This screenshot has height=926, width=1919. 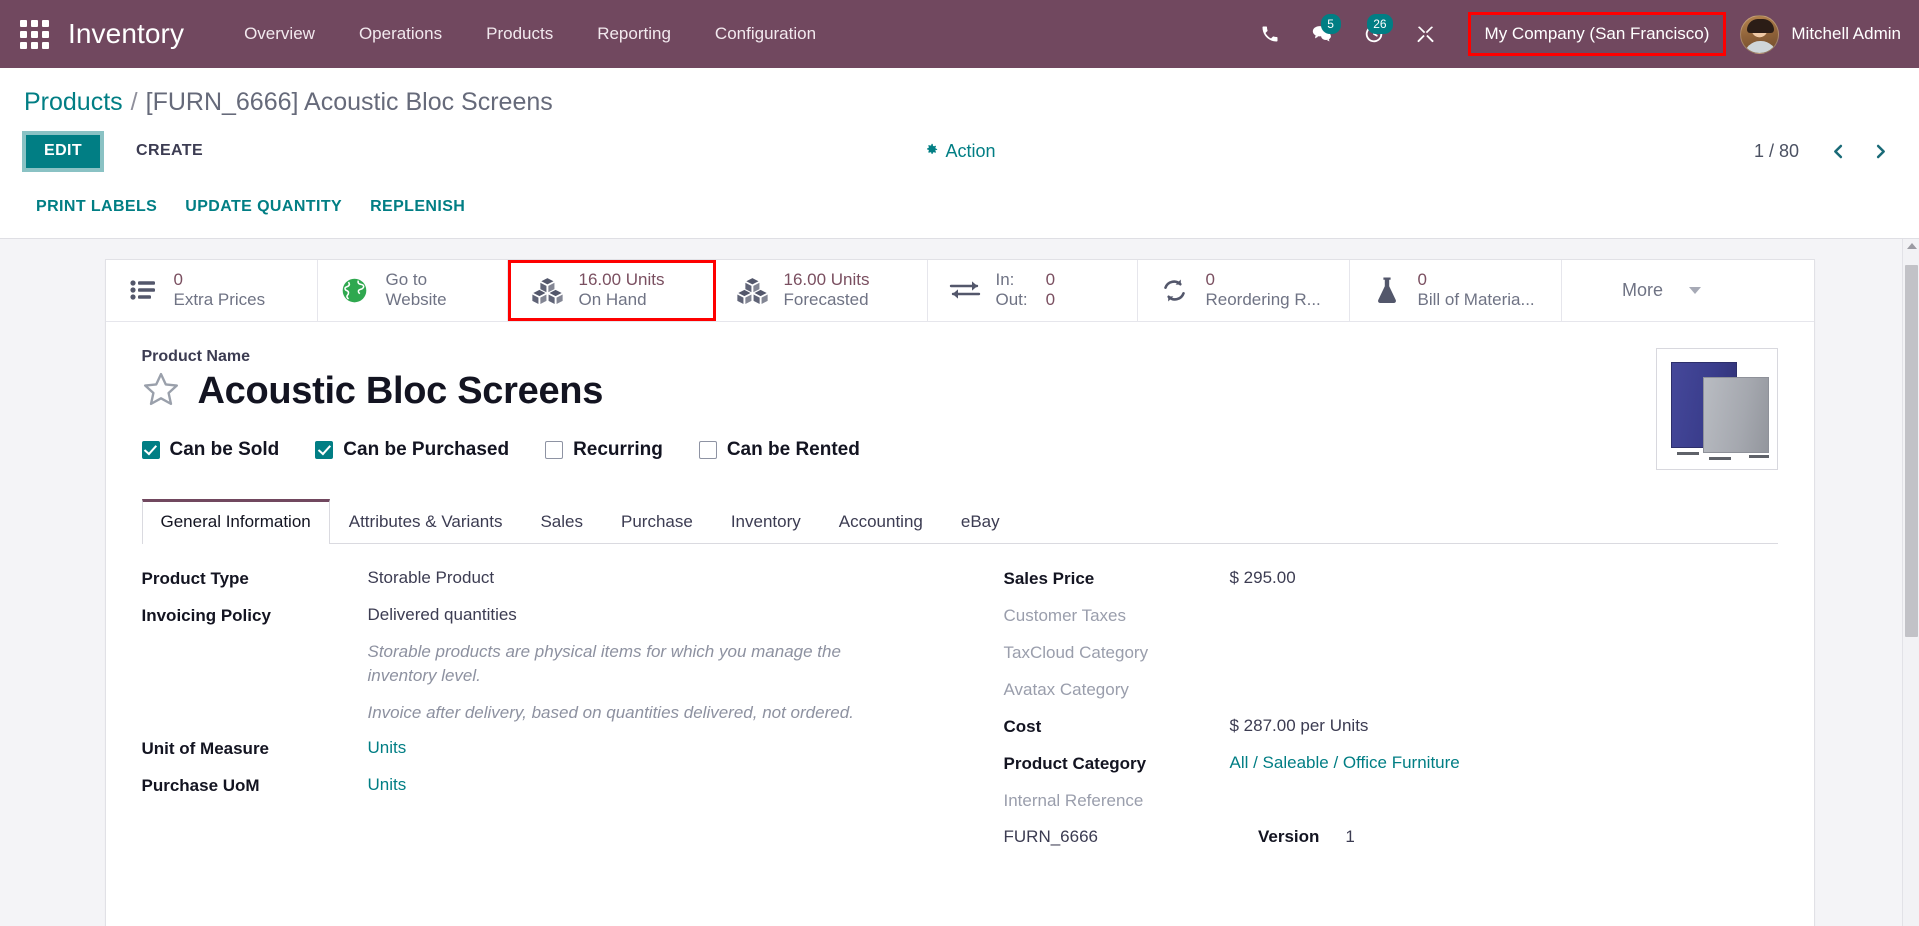 I want to click on product-image, so click(x=1716, y=408).